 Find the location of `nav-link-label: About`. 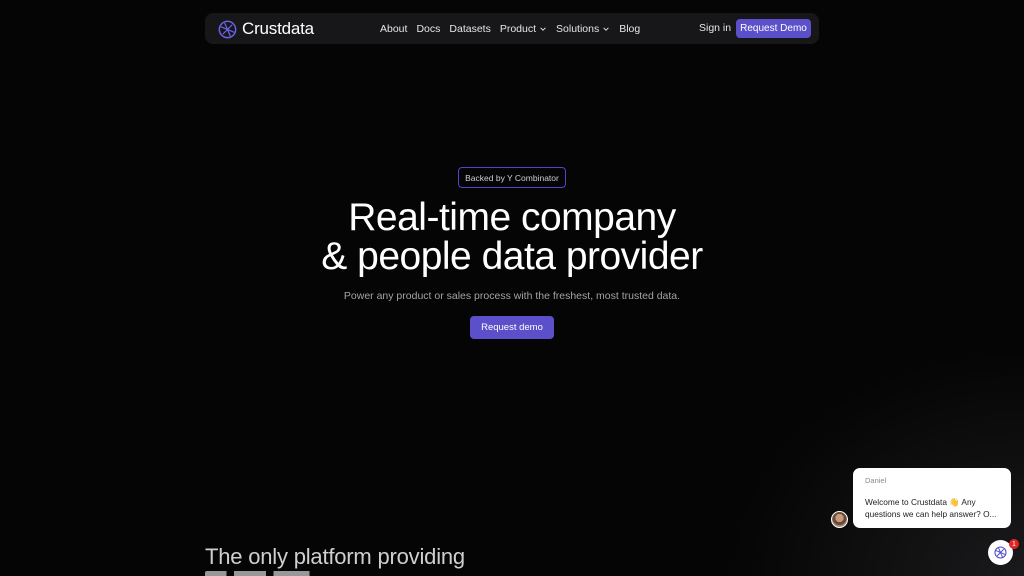

nav-link-label: About is located at coordinates (394, 28).